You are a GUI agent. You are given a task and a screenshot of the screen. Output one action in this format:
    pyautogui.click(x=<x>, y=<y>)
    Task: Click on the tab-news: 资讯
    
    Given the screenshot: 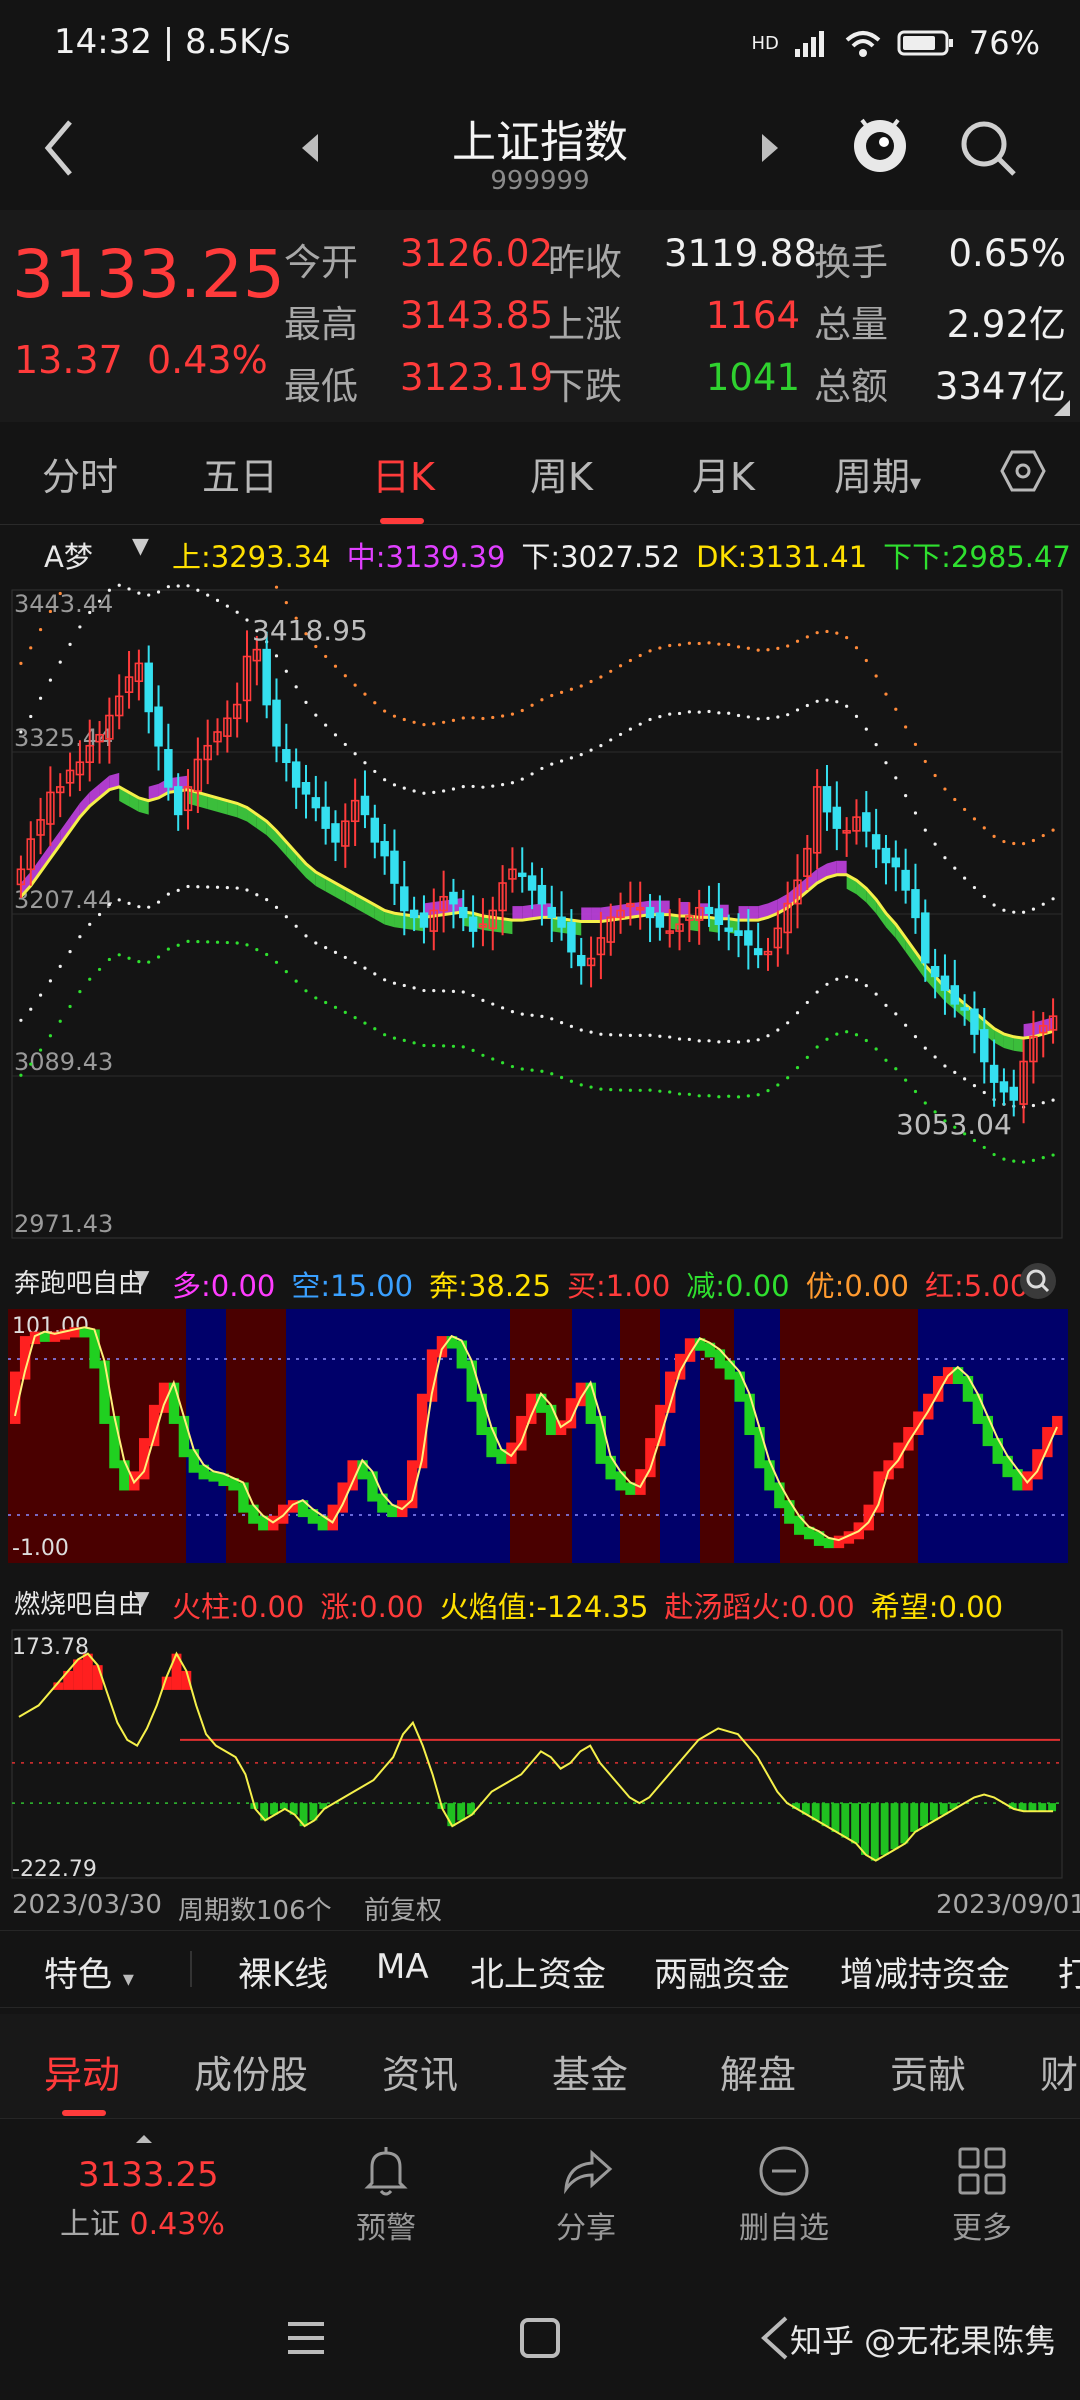 What is the action you would take?
    pyautogui.click(x=420, y=2071)
    